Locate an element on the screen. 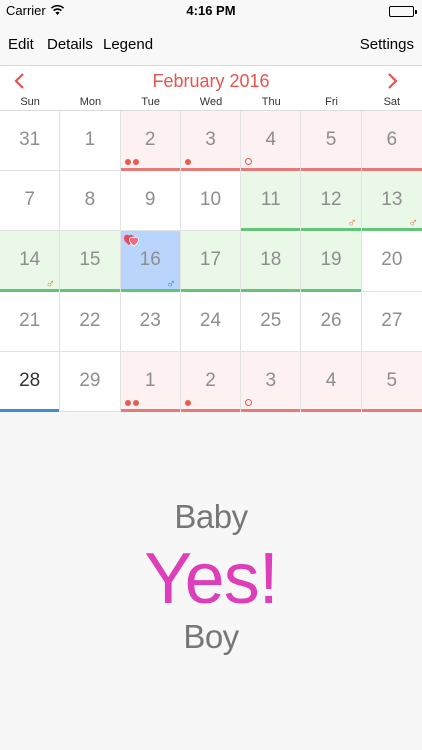 This screenshot has width=422, height=750. day-cell: 27 is located at coordinates (391, 321).